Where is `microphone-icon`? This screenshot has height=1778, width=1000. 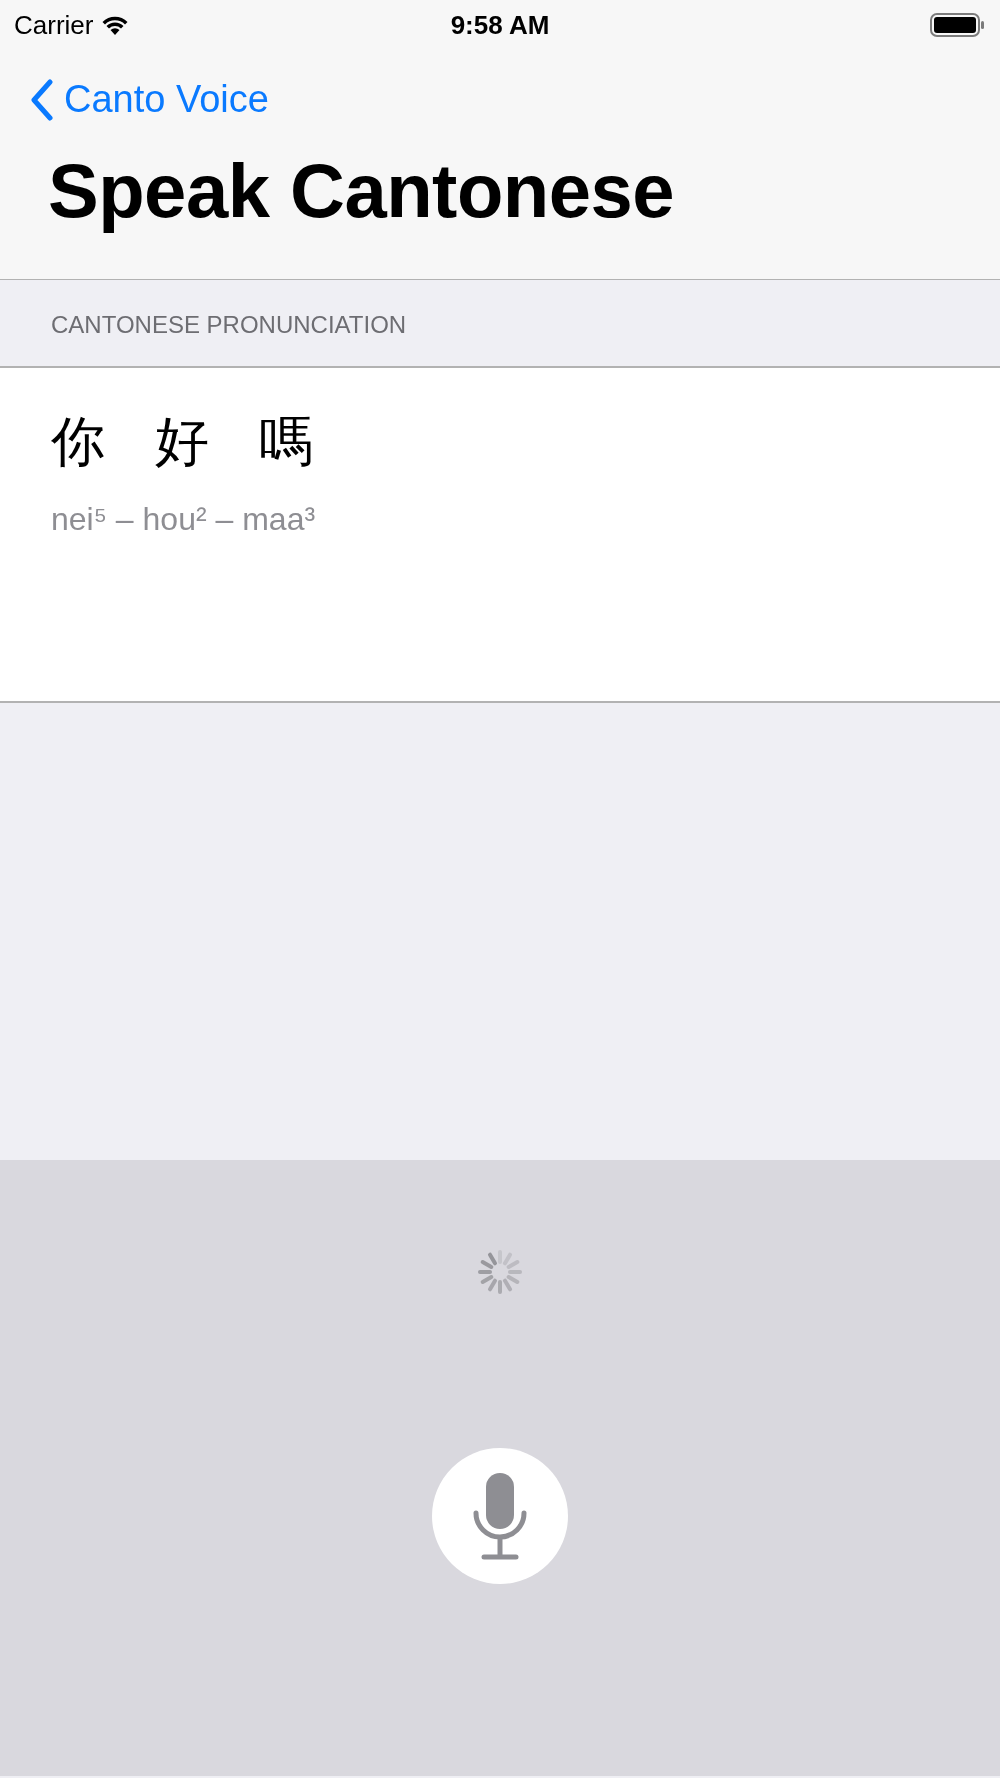
microphone-icon is located at coordinates (500, 1516).